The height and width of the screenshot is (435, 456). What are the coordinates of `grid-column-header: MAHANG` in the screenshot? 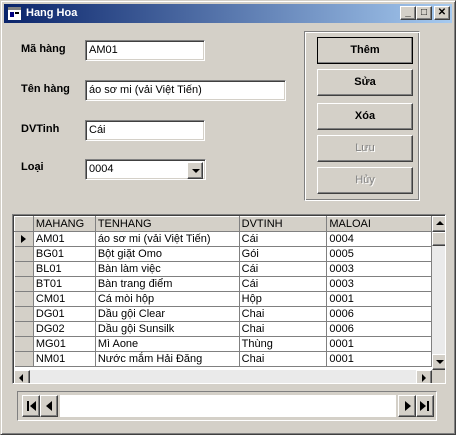 It's located at (64, 224).